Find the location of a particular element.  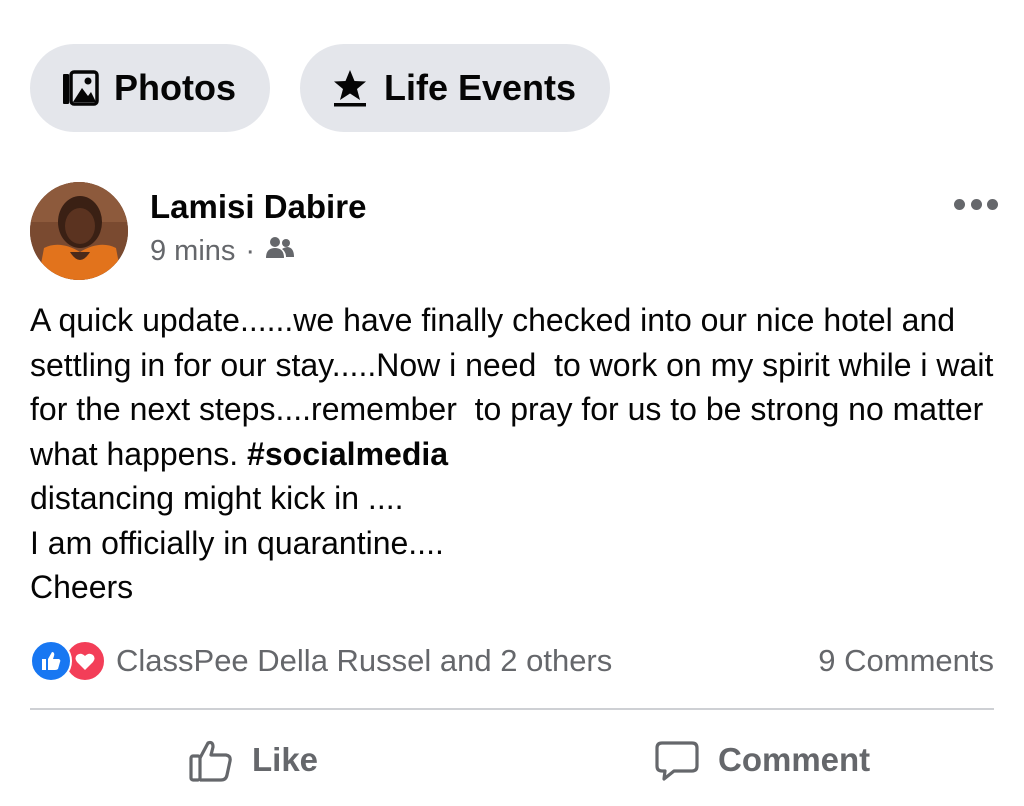

more-options-button is located at coordinates (976, 204).